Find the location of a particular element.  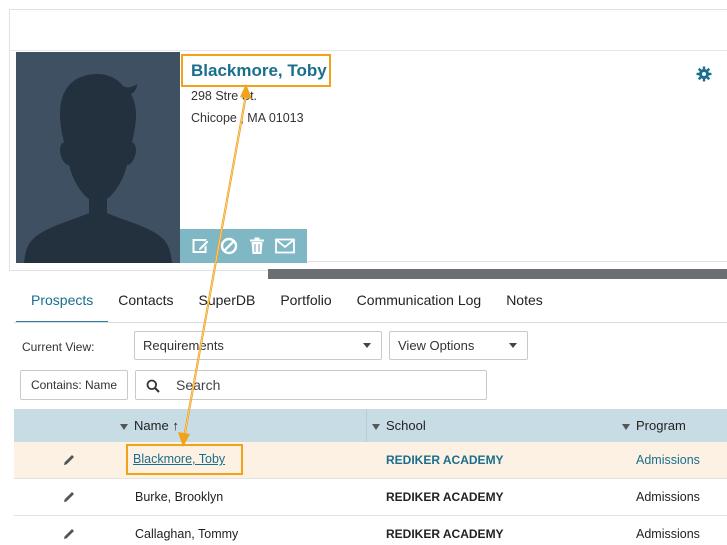

trash-icon is located at coordinates (257, 245).